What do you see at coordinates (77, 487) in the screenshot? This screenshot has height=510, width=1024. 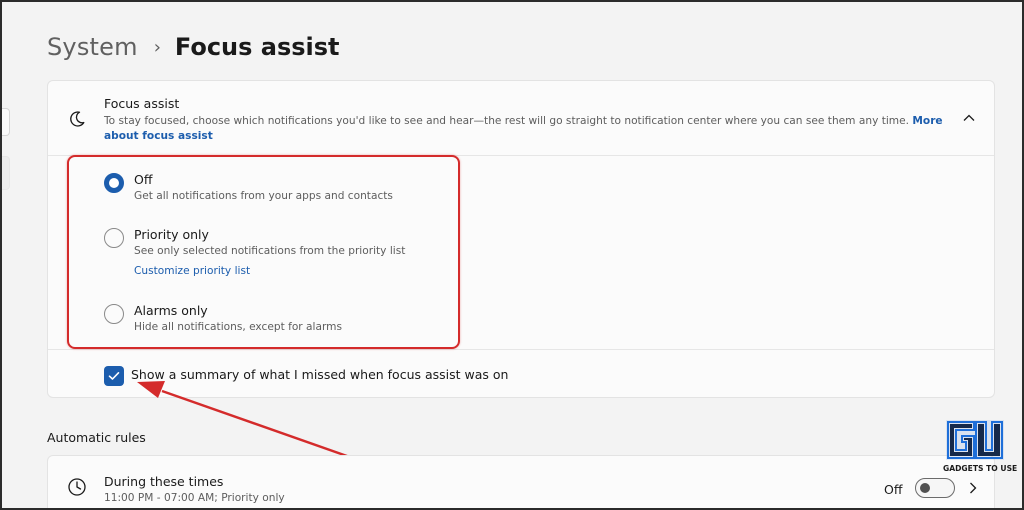 I see `clock-icon` at bounding box center [77, 487].